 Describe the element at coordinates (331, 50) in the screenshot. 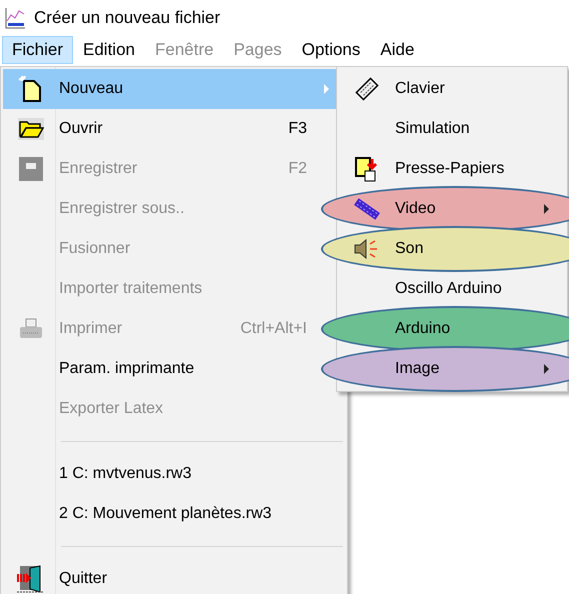

I see `menu-bar-item: Options` at that location.